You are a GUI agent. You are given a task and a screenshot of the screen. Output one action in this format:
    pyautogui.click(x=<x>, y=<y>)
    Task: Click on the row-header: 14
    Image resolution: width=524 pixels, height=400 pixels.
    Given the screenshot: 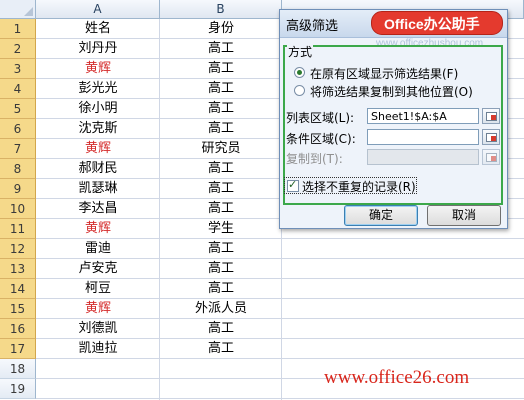 What is the action you would take?
    pyautogui.click(x=18, y=289)
    